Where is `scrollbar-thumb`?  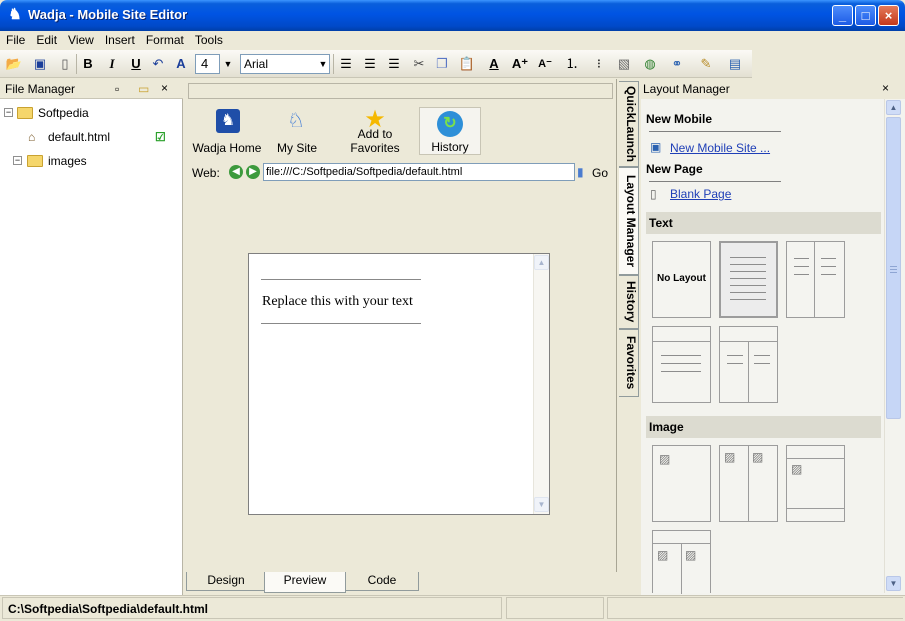 scrollbar-thumb is located at coordinates (893, 268).